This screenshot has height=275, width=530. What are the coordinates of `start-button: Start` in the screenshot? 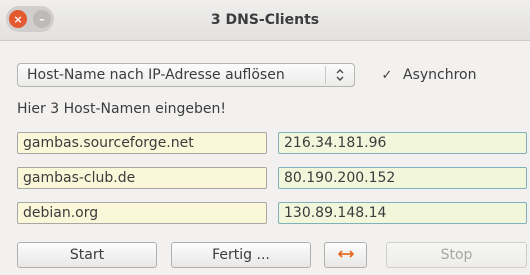 It's located at (87, 255).